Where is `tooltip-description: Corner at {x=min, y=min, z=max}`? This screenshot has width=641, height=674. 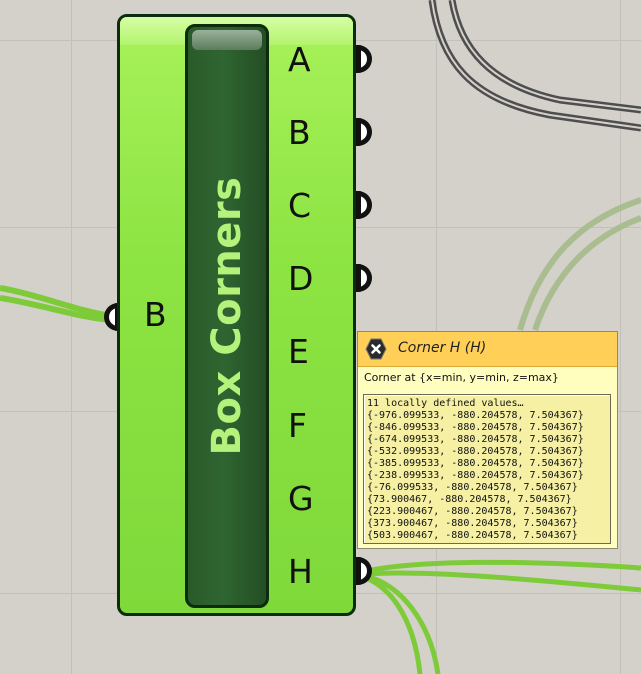
tooltip-description: Corner at {x=min, y=min, z=max} is located at coordinates (461, 377).